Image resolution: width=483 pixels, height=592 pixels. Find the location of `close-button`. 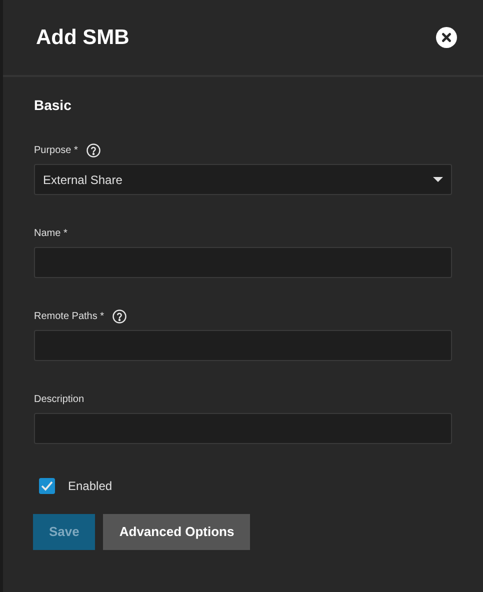

close-button is located at coordinates (446, 37).